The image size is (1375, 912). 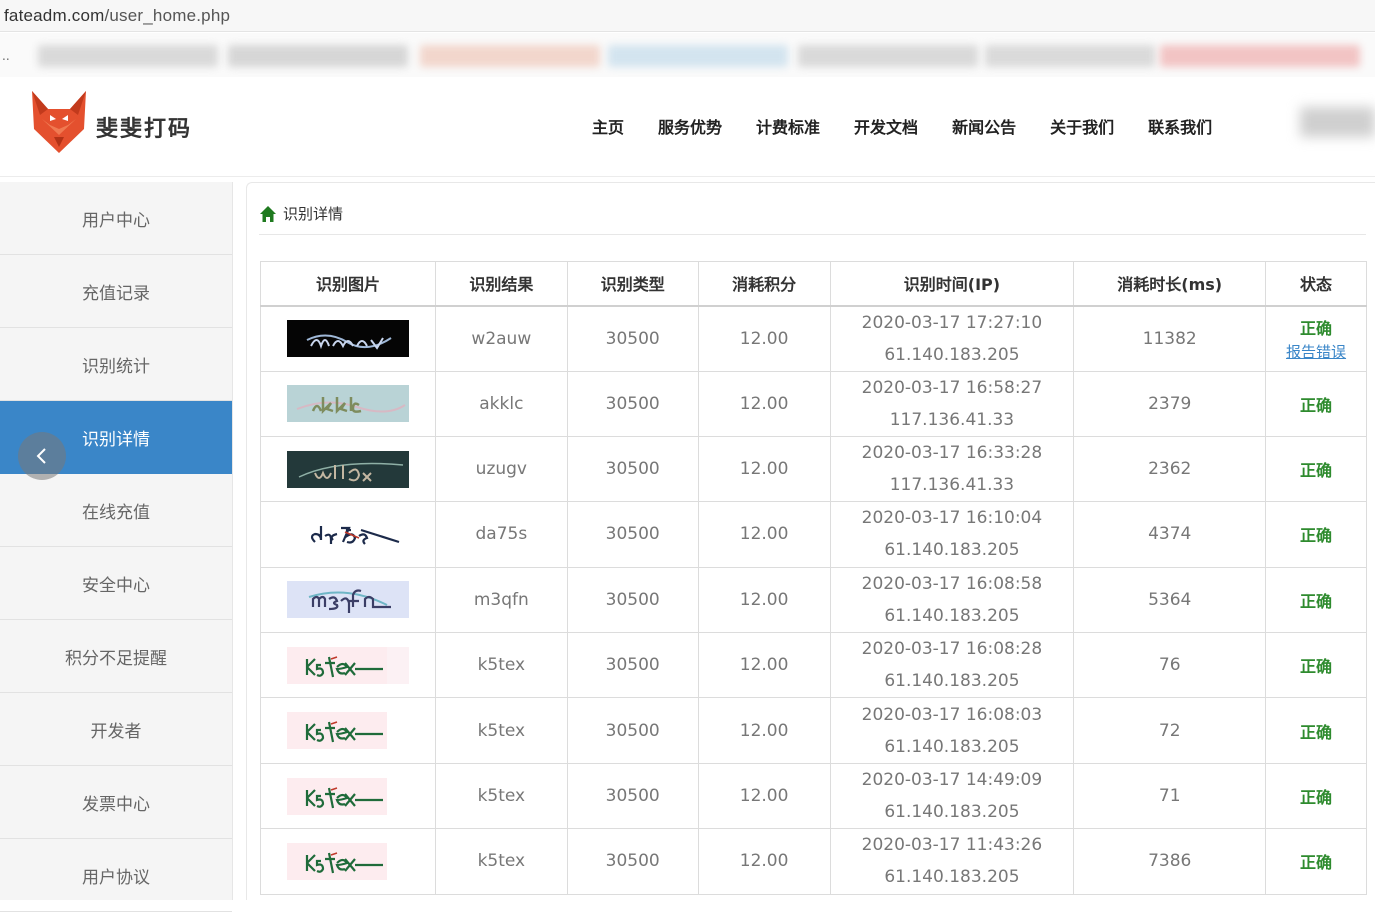 What do you see at coordinates (1170, 600) in the screenshot?
I see `duration-cell: 5364` at bounding box center [1170, 600].